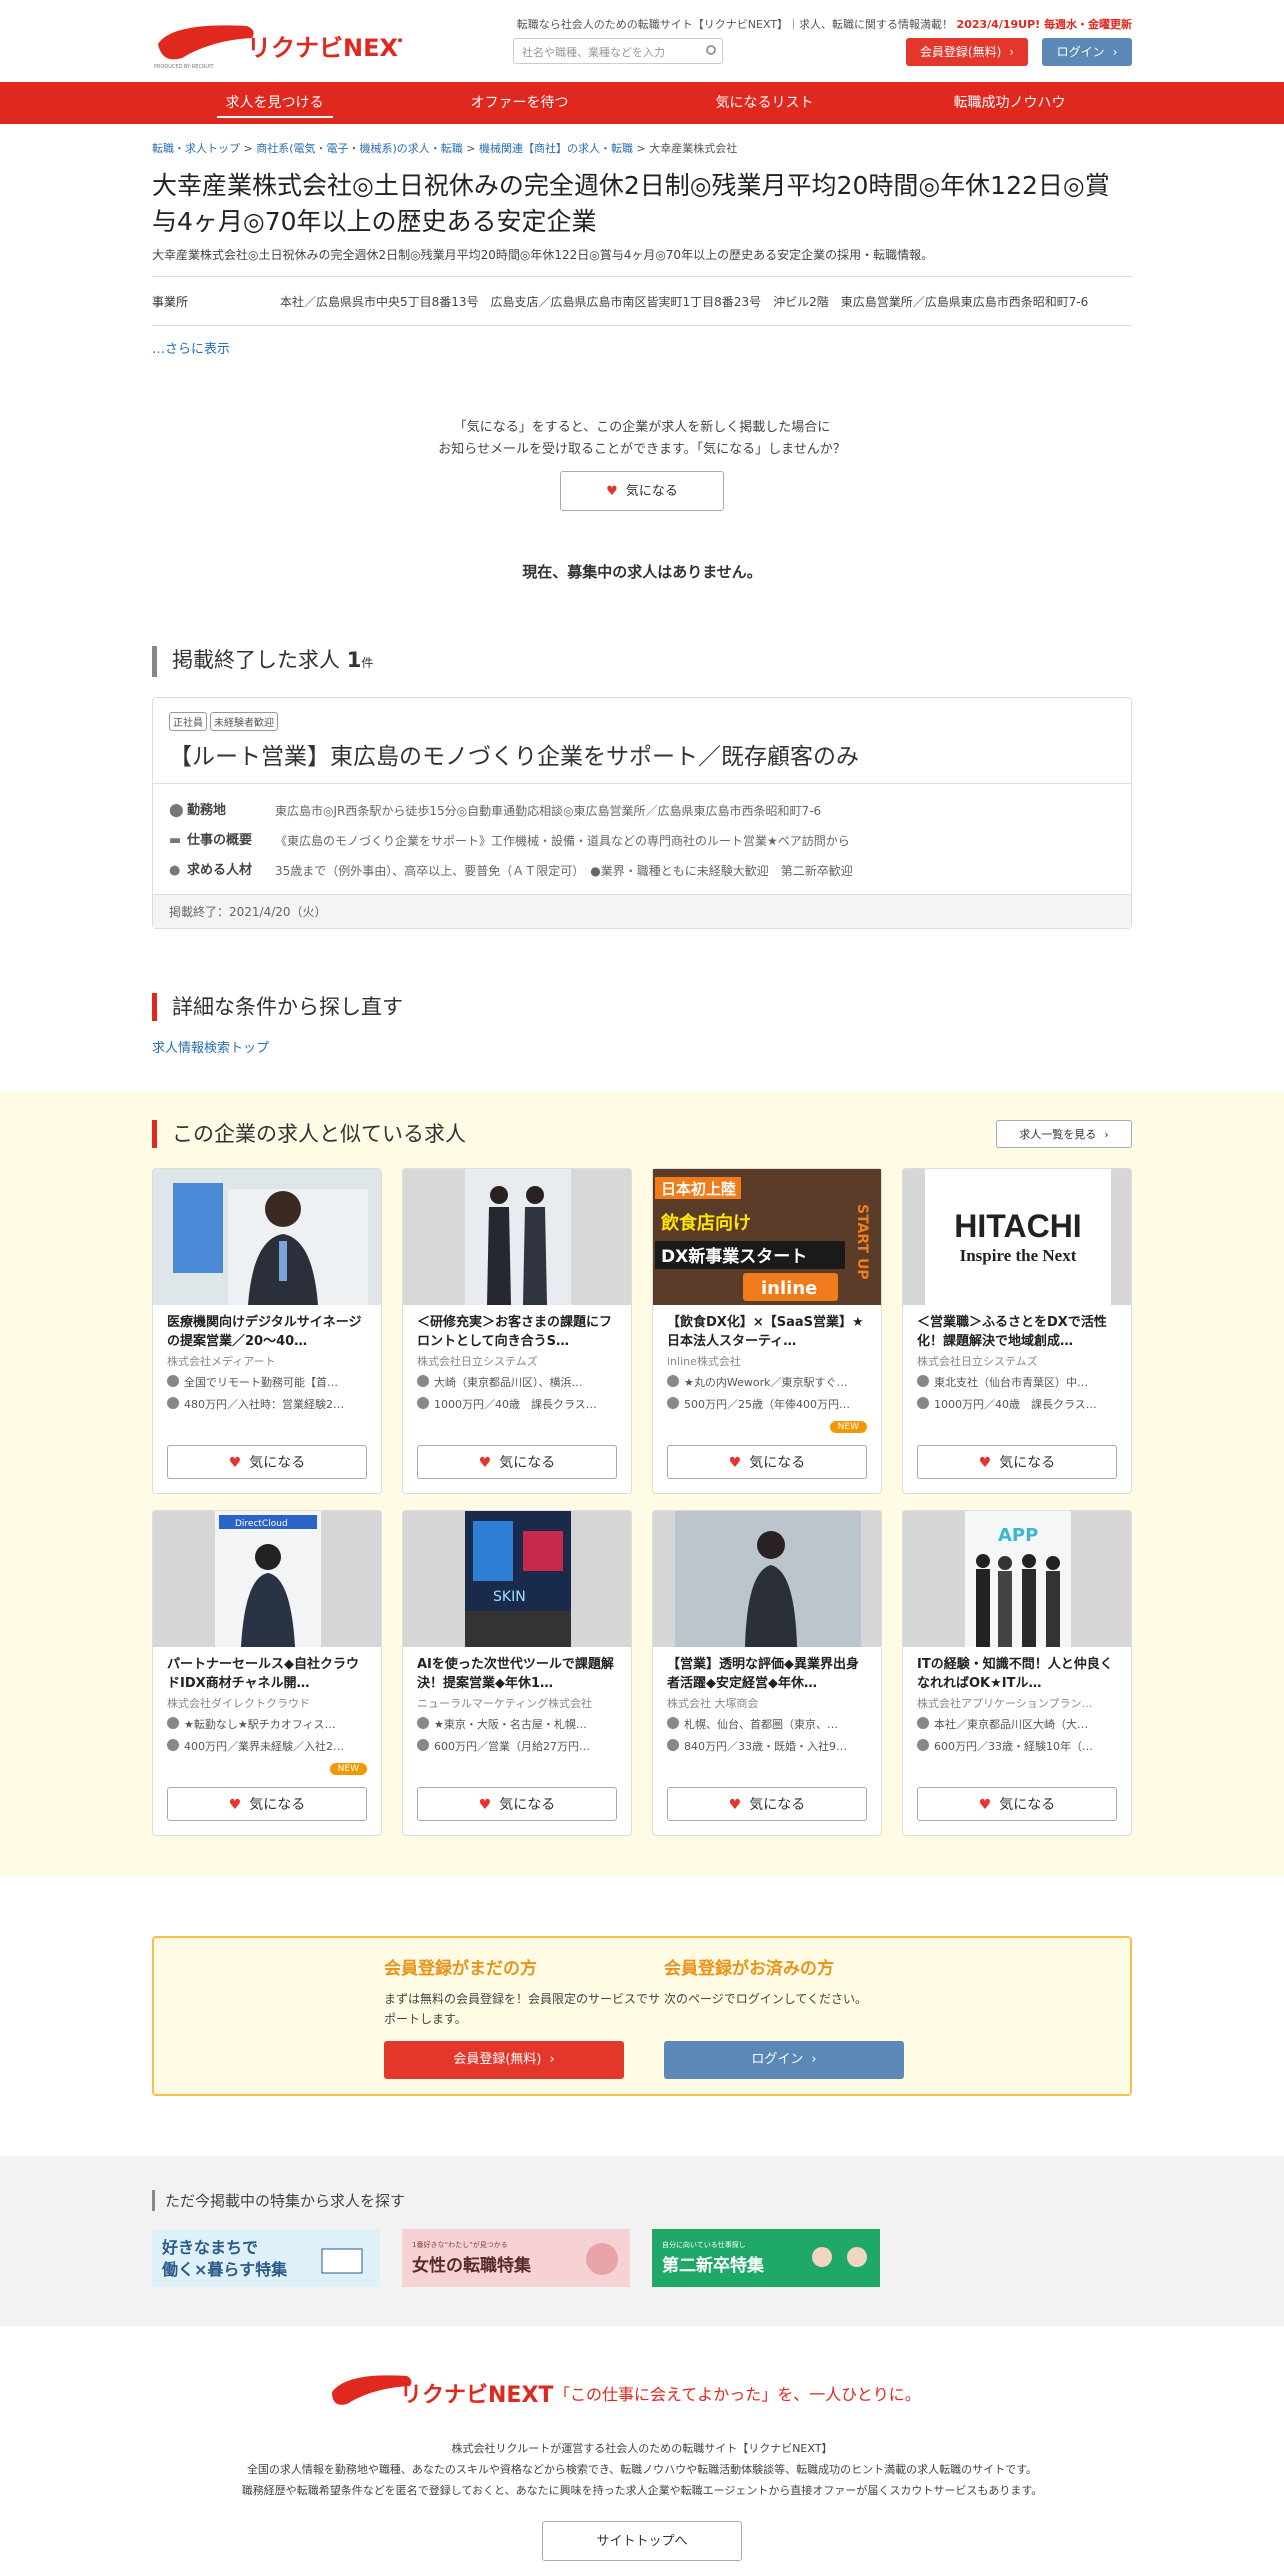  I want to click on footer-logo: リクナビNEXT 「この仕事に会えてよかった」を、一人ひとりに。, so click(626, 2391).